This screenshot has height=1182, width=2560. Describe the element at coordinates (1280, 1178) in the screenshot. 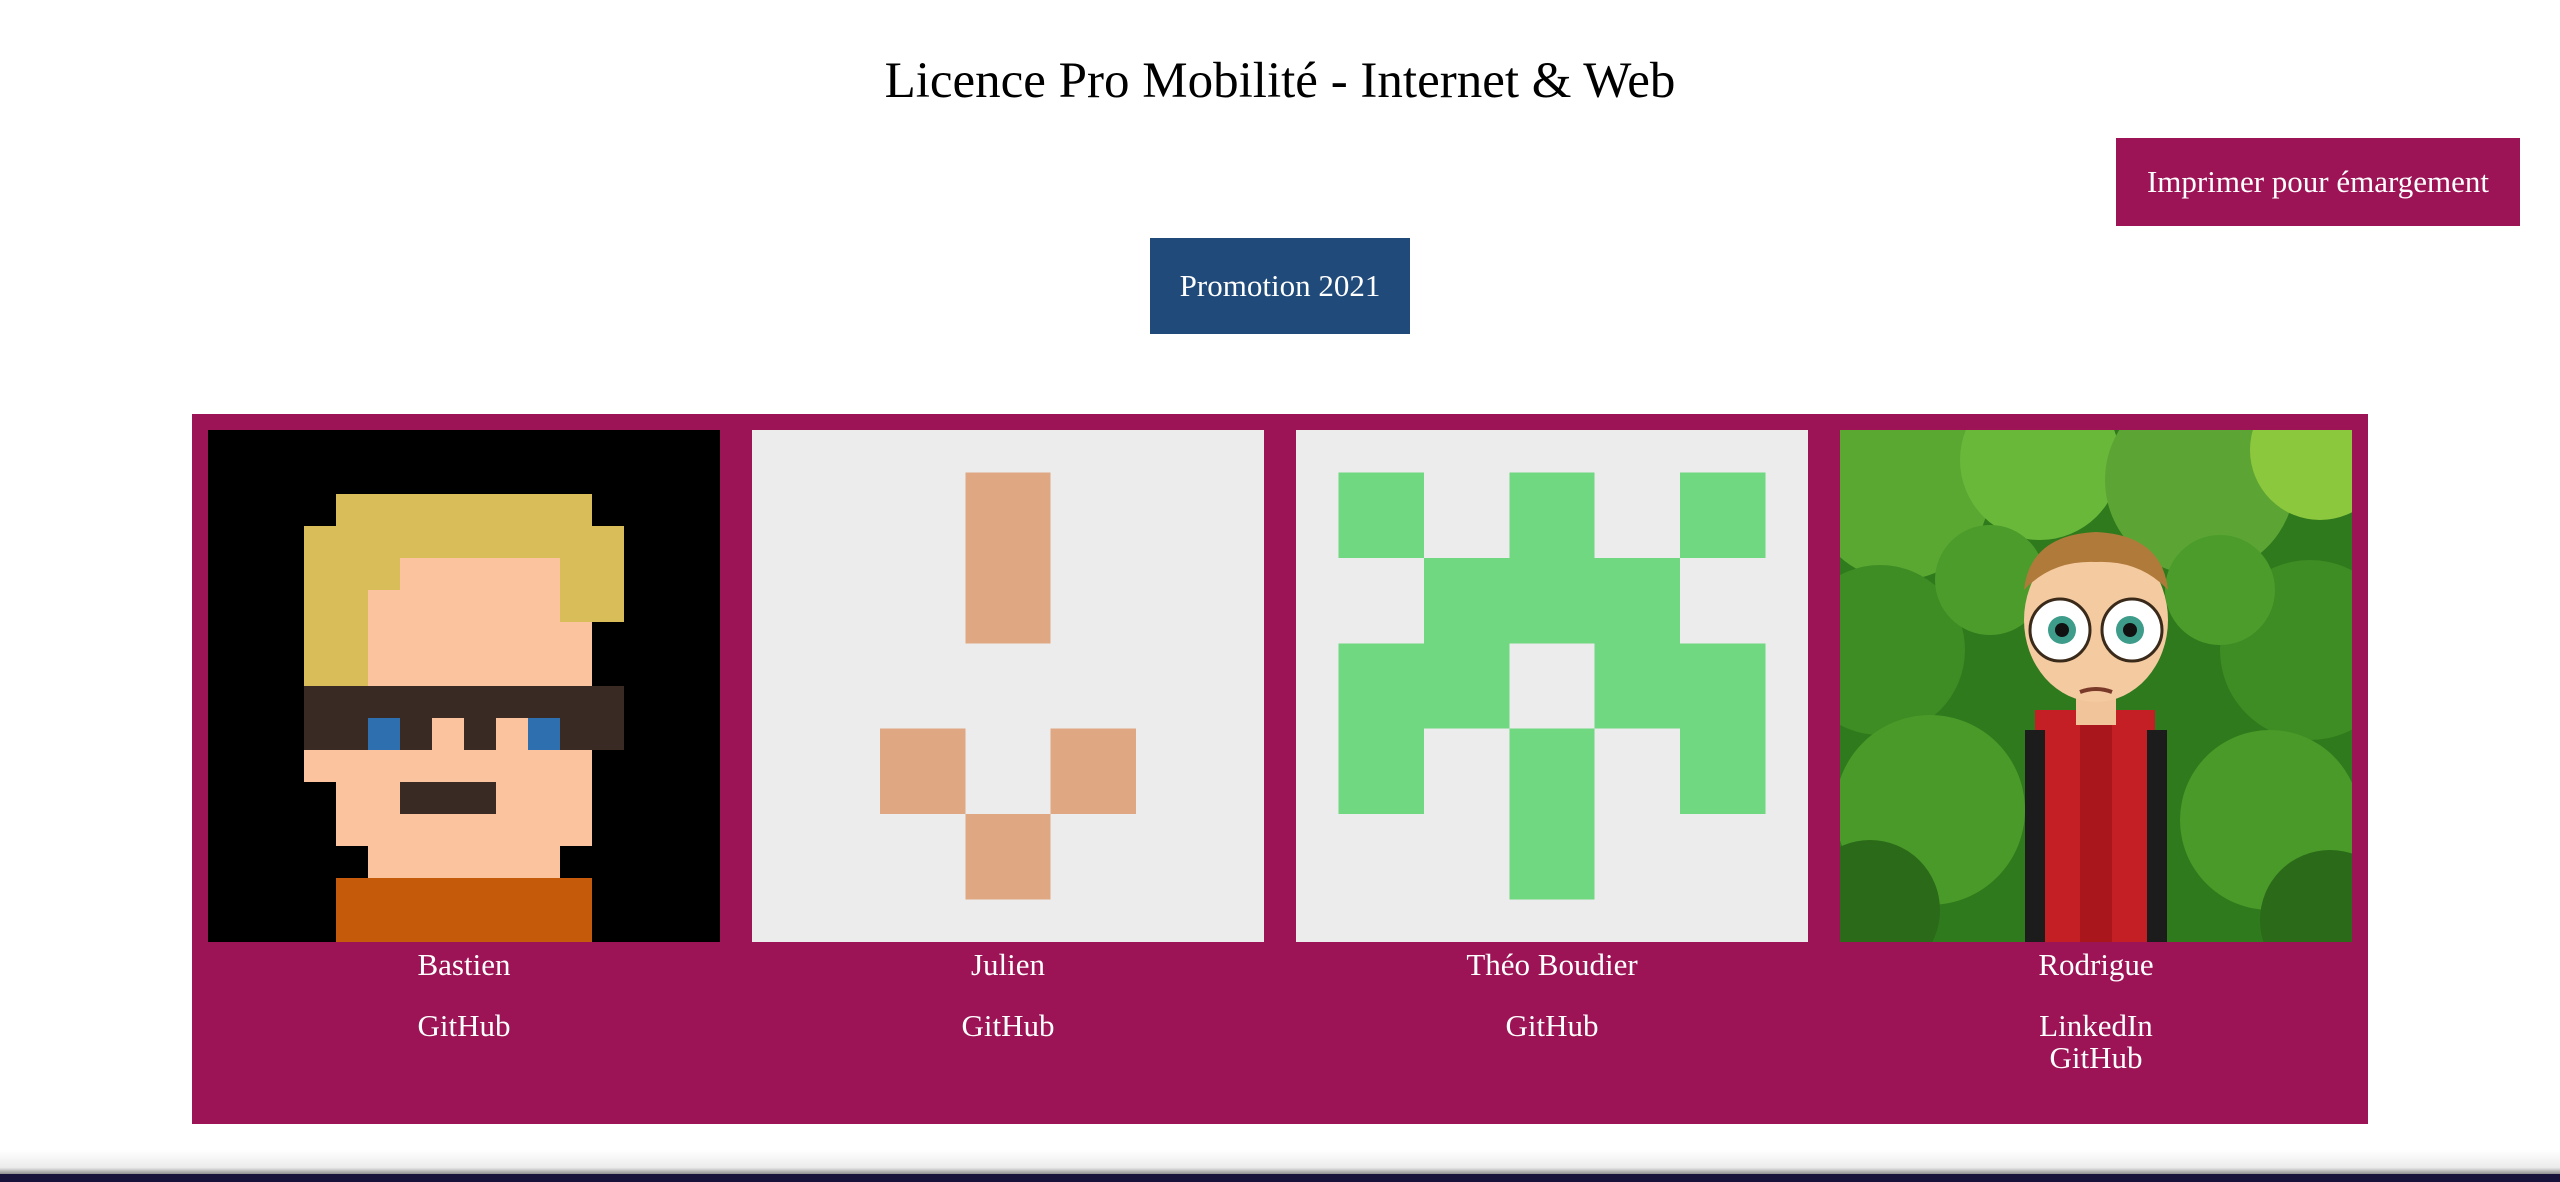

I see `bottom-edge` at that location.